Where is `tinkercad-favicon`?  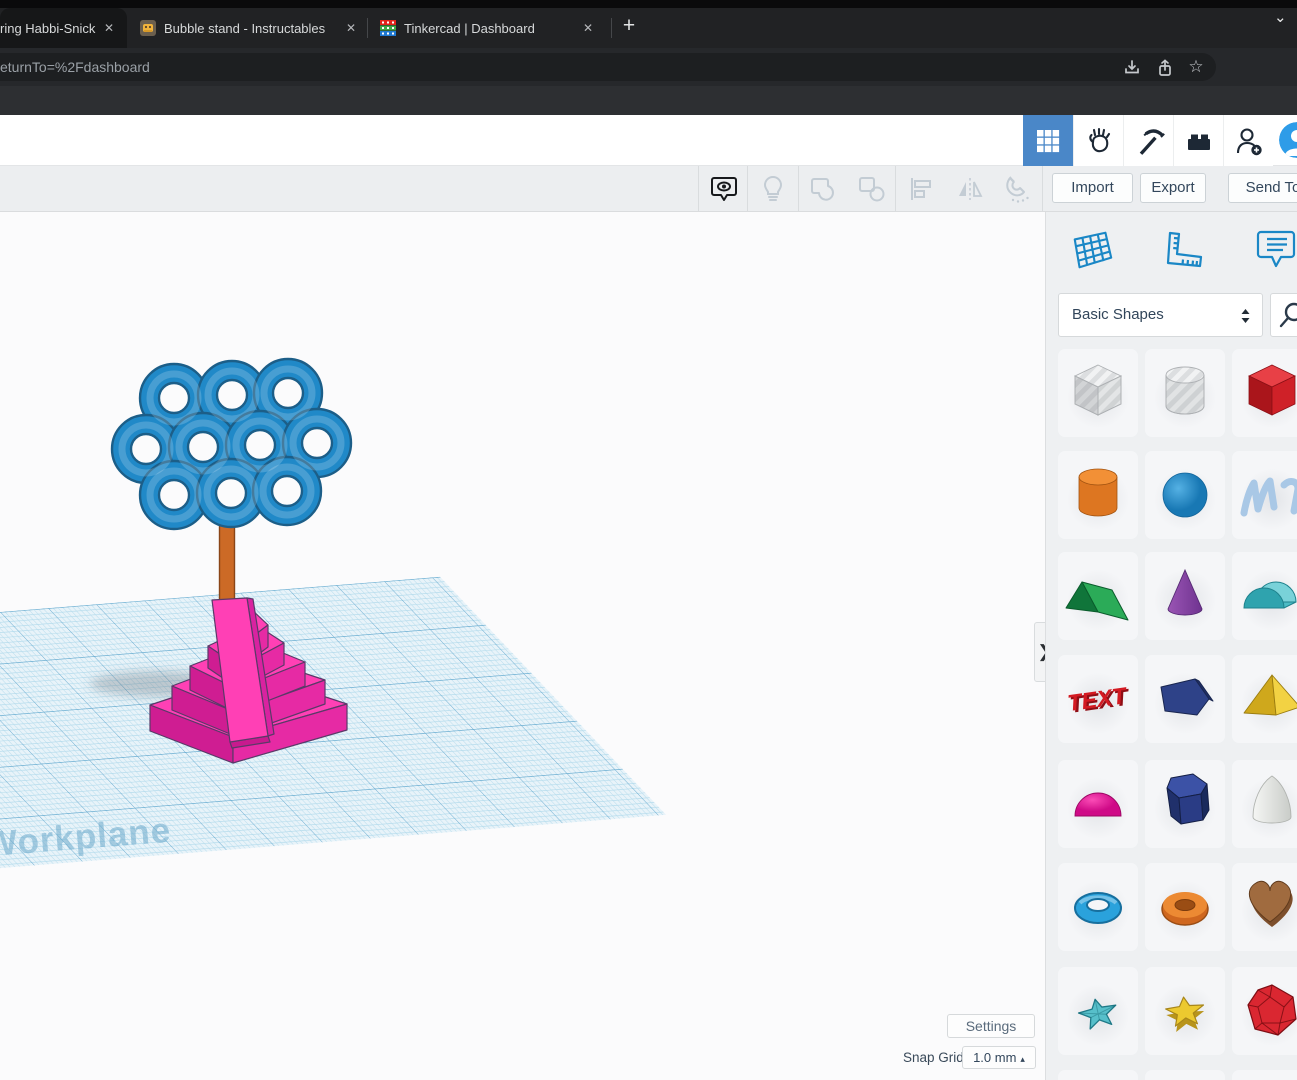
tinkercad-favicon is located at coordinates (388, 28).